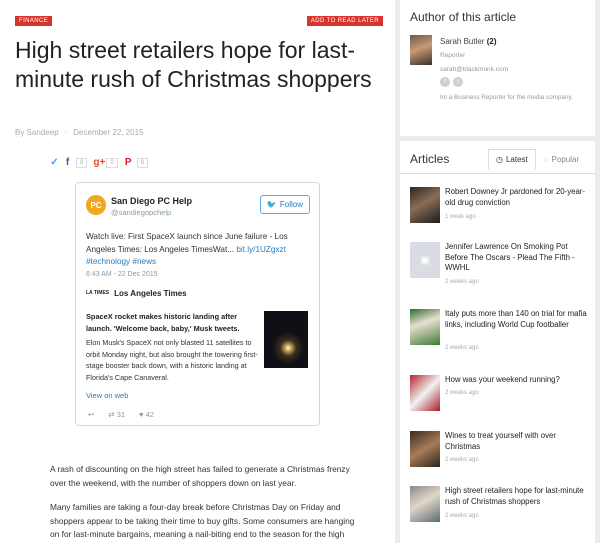 The height and width of the screenshot is (543, 600). What do you see at coordinates (453, 55) in the screenshot?
I see `author-role: Reporter` at bounding box center [453, 55].